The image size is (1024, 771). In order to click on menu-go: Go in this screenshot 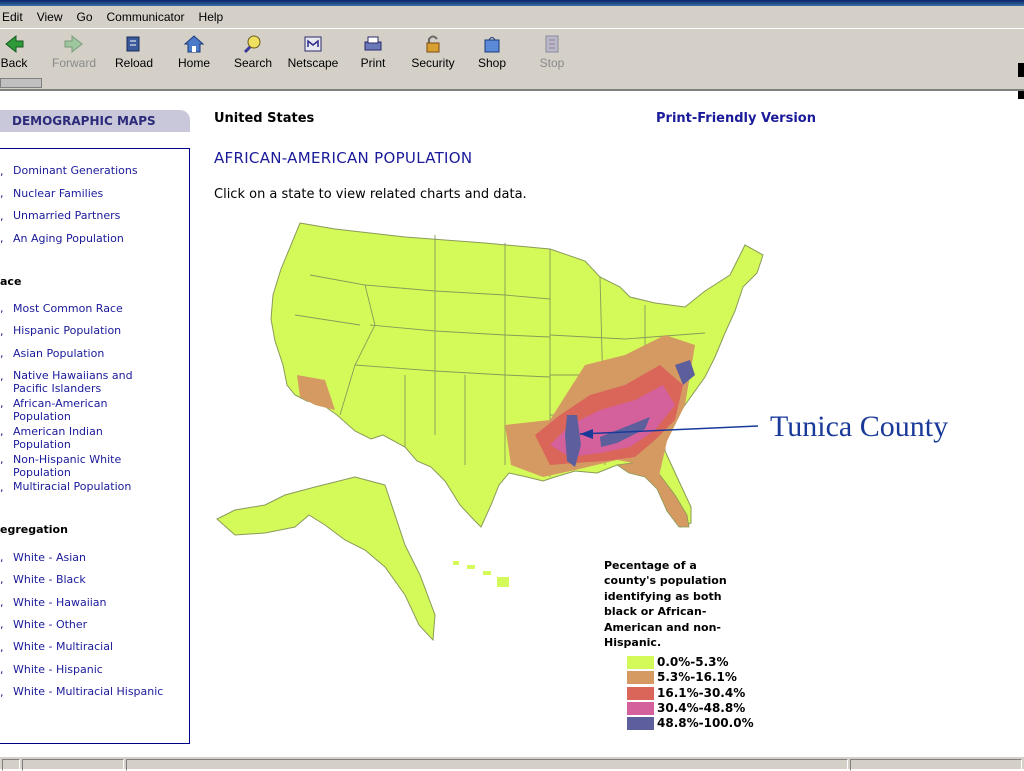, I will do `click(84, 17)`.